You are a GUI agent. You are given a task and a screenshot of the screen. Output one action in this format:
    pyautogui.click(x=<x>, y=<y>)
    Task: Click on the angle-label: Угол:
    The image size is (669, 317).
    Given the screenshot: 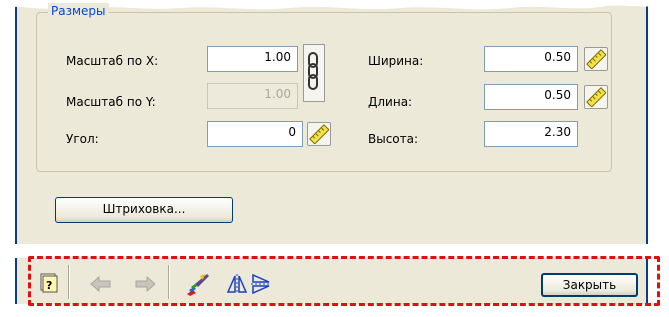 What is the action you would take?
    pyautogui.click(x=82, y=139)
    